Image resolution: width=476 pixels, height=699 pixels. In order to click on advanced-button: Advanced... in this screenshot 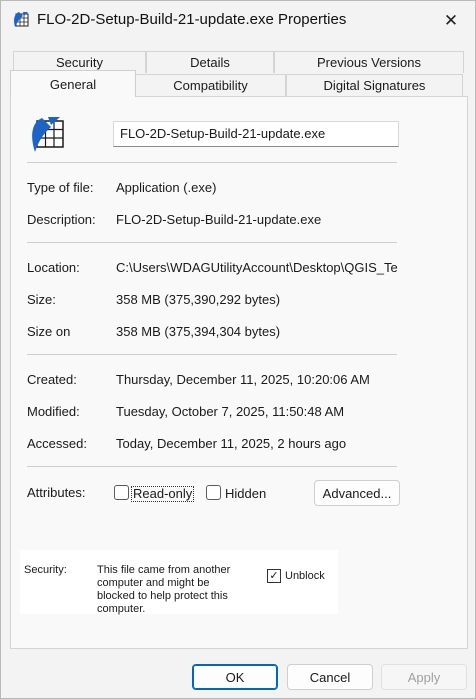, I will do `click(357, 493)`.